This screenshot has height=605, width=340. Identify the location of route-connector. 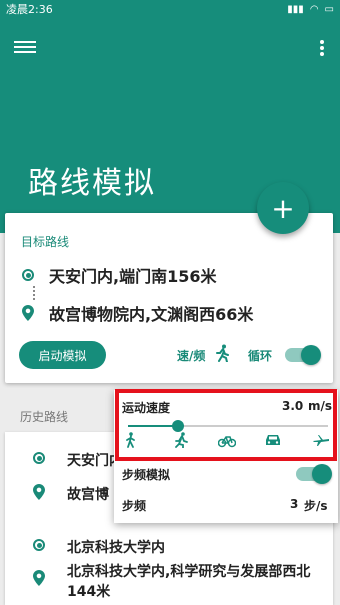
(34, 293).